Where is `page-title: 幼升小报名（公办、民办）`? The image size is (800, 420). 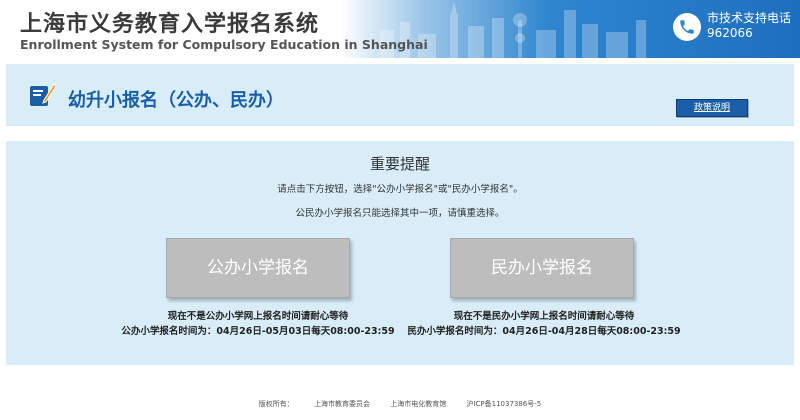 page-title: 幼升小报名（公办、民办） is located at coordinates (176, 100).